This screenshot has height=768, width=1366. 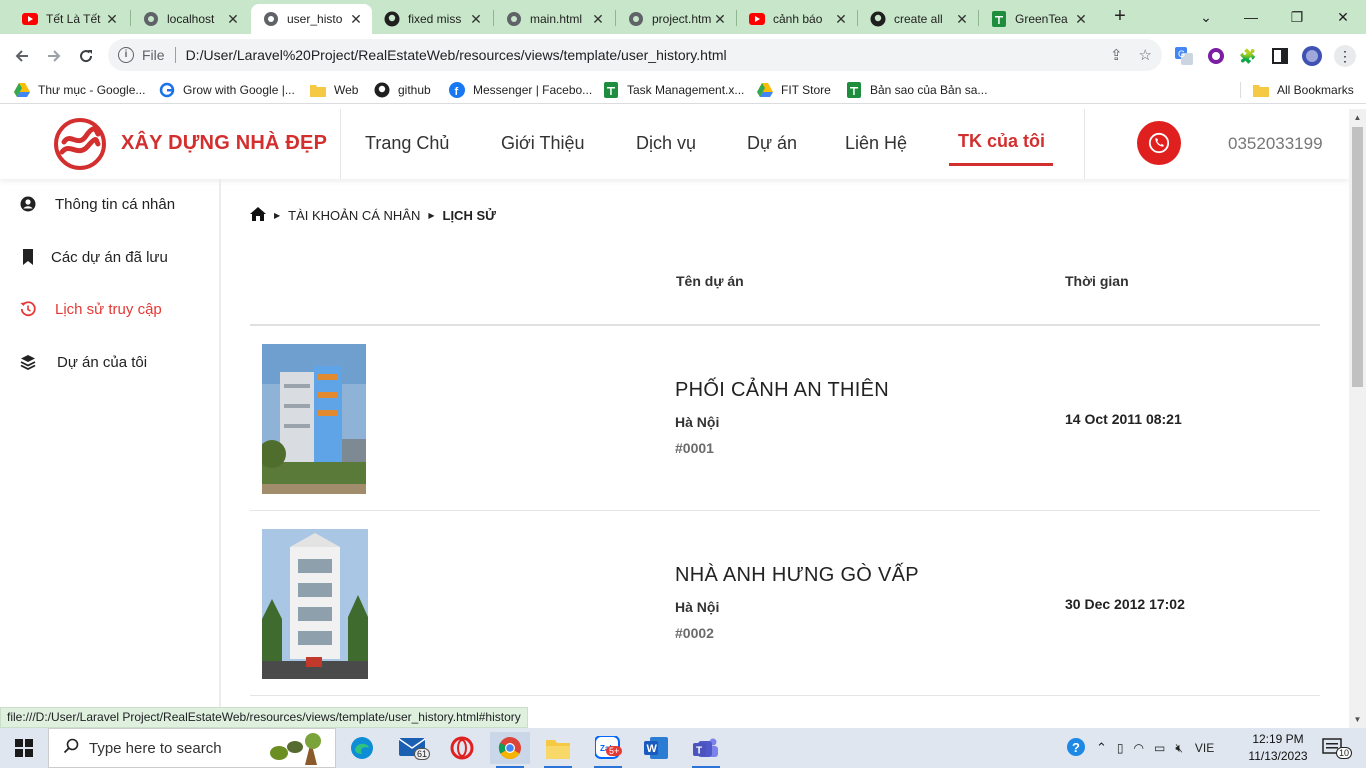 I want to click on nav-services: Dịch vụ, so click(x=666, y=143).